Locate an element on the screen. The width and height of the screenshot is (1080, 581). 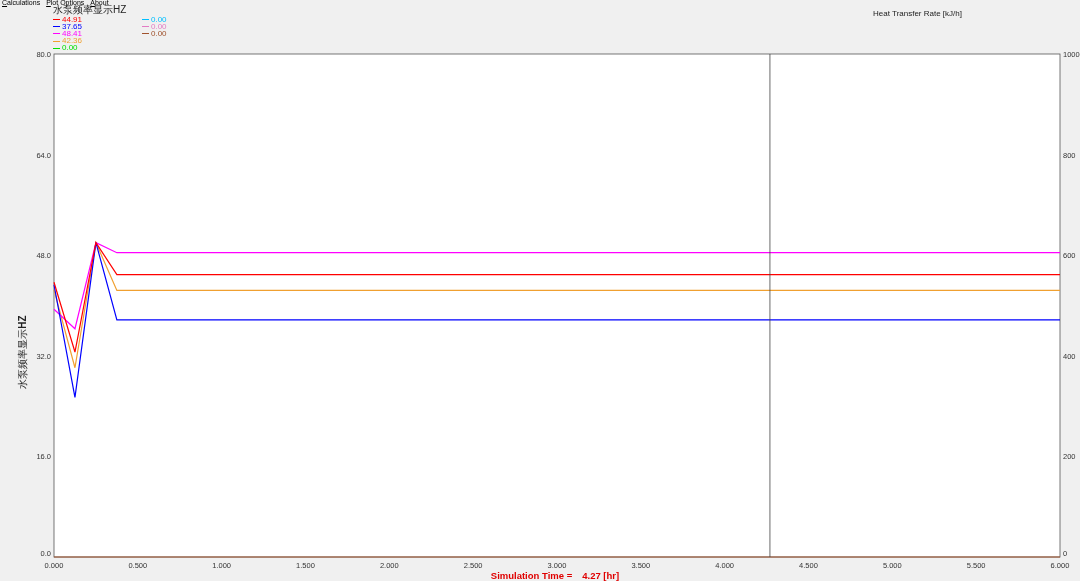
simulation-time-label: Simulation Time = is located at coordinates (531, 575).